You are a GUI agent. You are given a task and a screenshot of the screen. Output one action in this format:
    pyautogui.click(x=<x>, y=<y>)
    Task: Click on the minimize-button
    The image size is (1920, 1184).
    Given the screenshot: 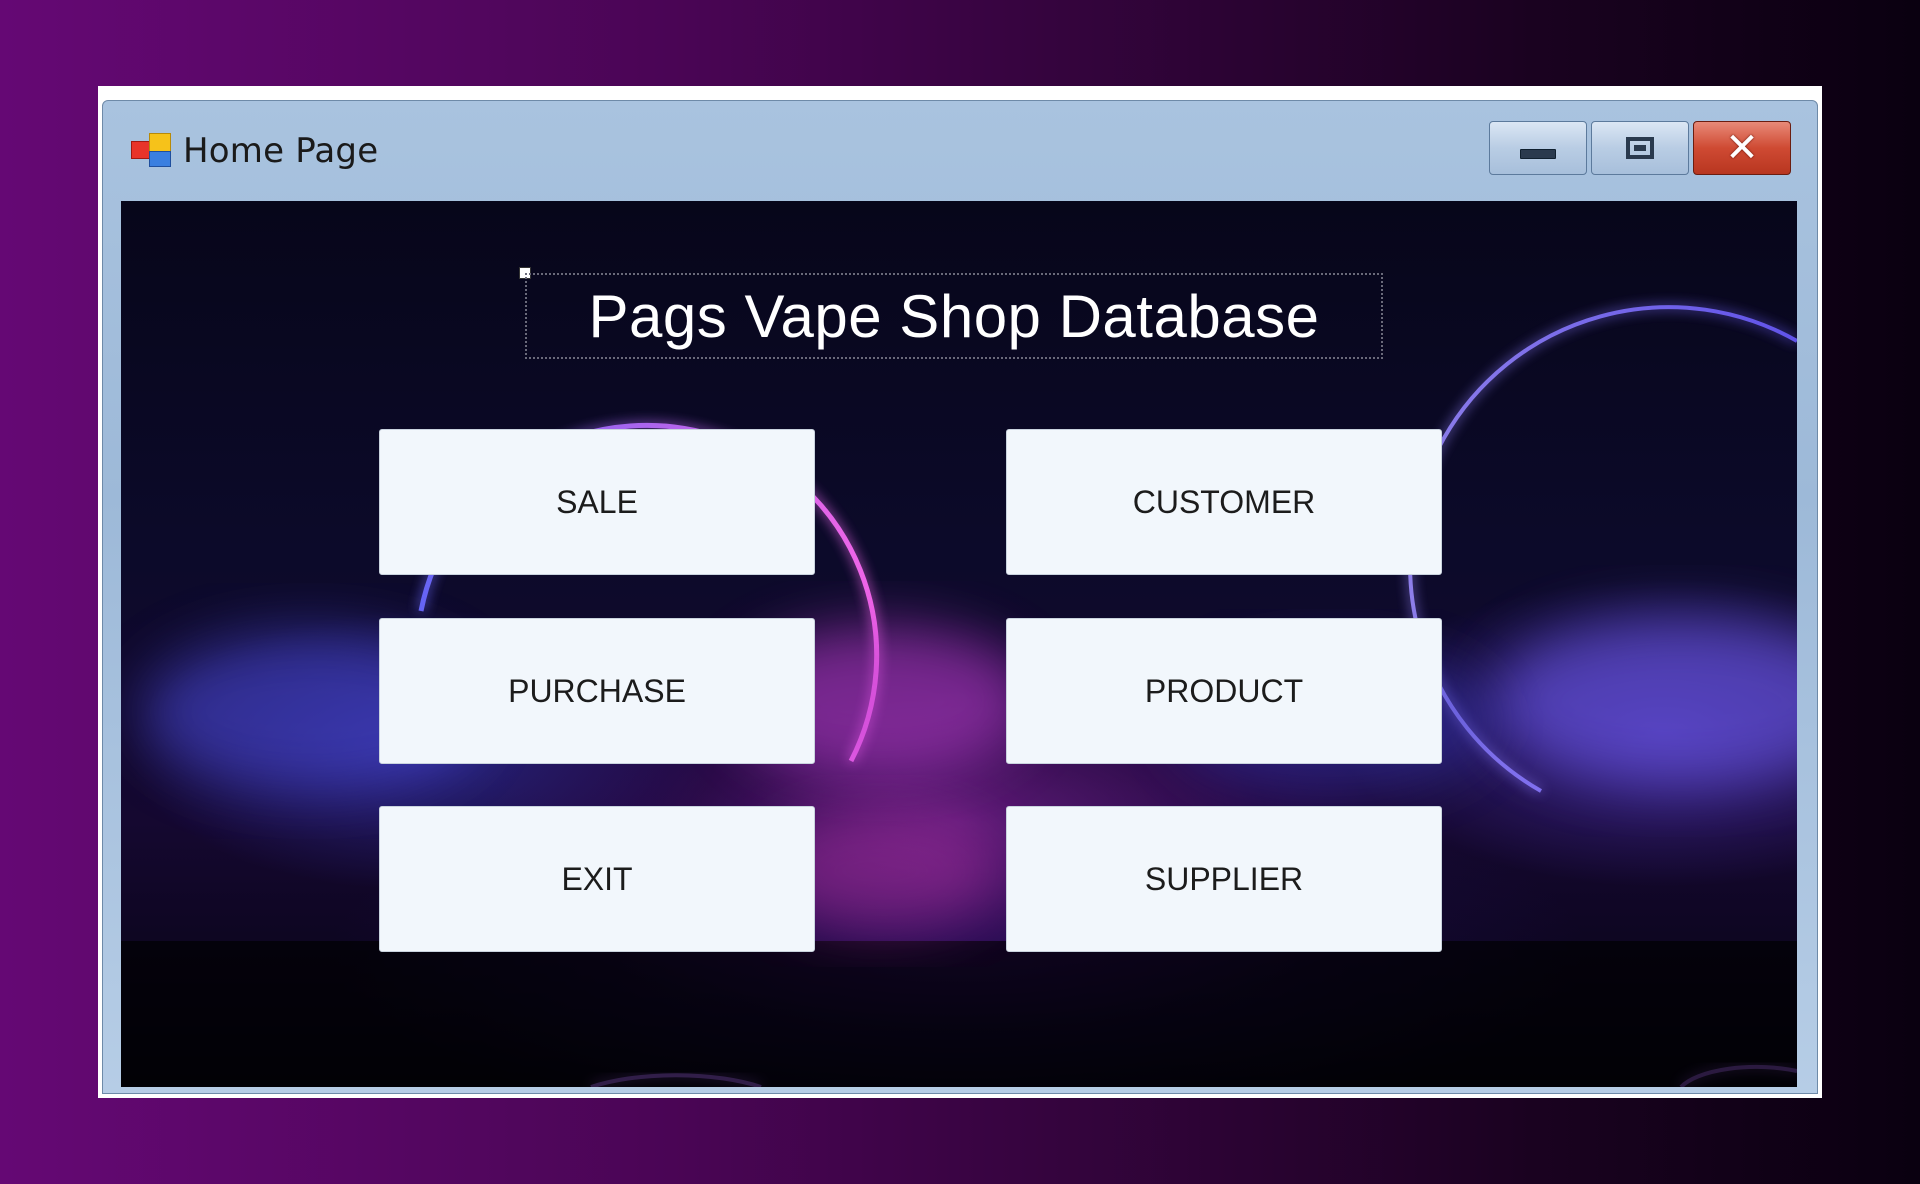 What is the action you would take?
    pyautogui.click(x=1538, y=148)
    